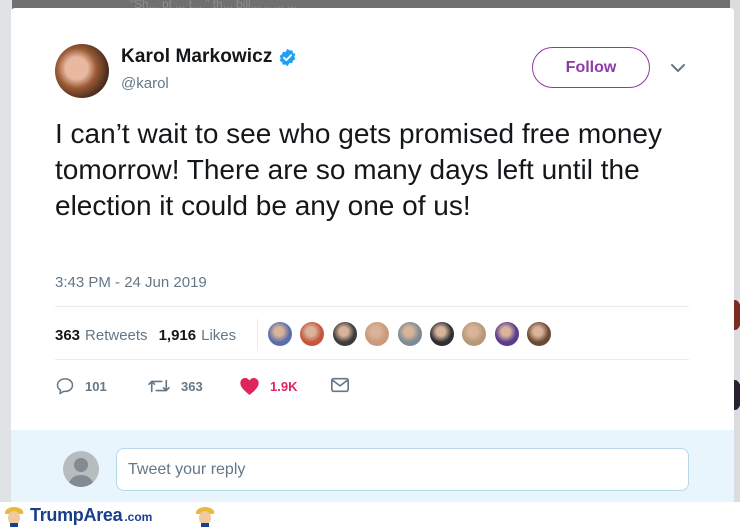 The height and width of the screenshot is (527, 740). Describe the element at coordinates (218, 335) in the screenshot. I see `likes-label: Likes` at that location.